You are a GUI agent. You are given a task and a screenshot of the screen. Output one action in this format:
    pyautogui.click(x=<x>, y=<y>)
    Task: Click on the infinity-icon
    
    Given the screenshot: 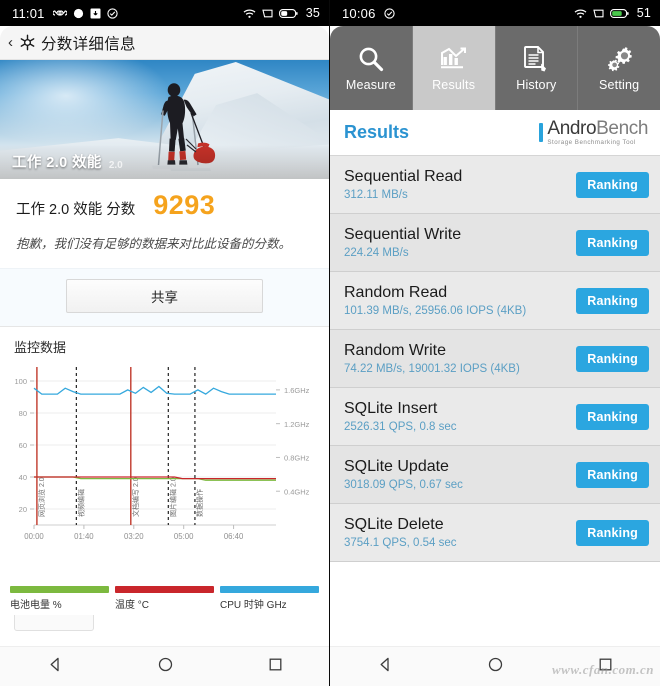 What is the action you would take?
    pyautogui.click(x=59, y=13)
    